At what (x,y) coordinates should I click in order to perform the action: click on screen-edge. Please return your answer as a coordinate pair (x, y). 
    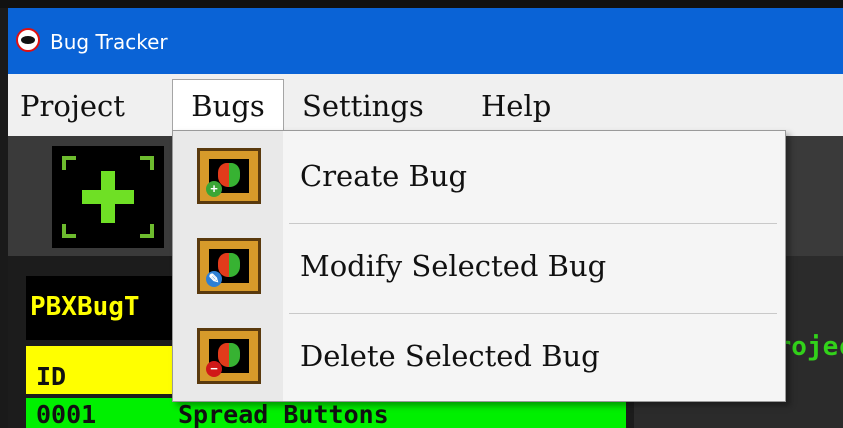
    Looking at the image, I should click on (421, 4).